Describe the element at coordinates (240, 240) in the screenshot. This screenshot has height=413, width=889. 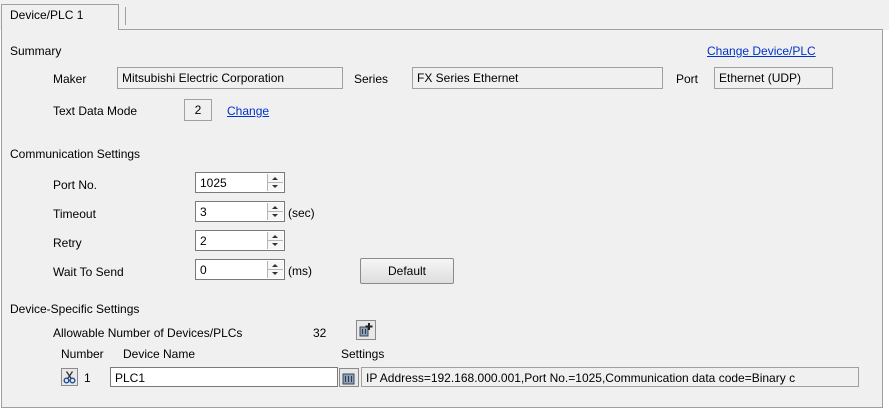
I see `retry-stepper: 2` at that location.